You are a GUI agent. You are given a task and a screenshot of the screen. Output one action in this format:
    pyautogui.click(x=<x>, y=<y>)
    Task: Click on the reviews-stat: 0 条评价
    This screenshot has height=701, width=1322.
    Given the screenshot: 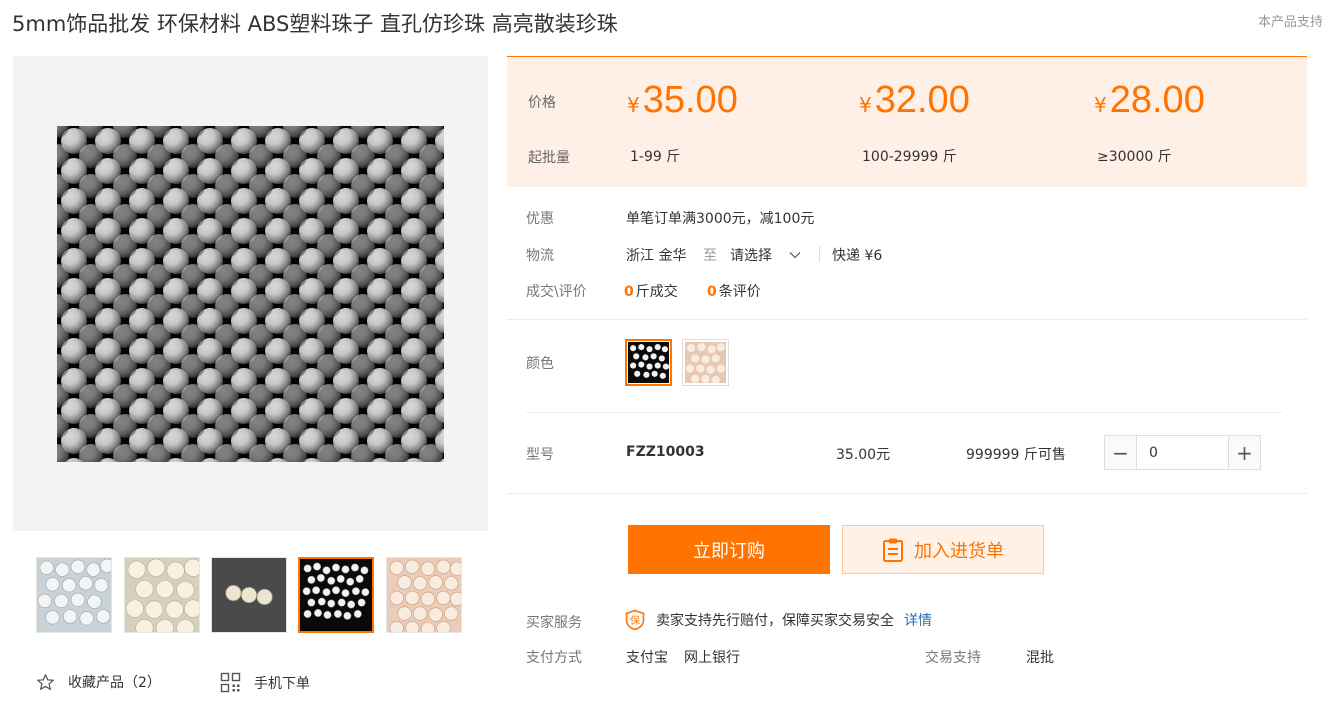 What is the action you would take?
    pyautogui.click(x=734, y=291)
    